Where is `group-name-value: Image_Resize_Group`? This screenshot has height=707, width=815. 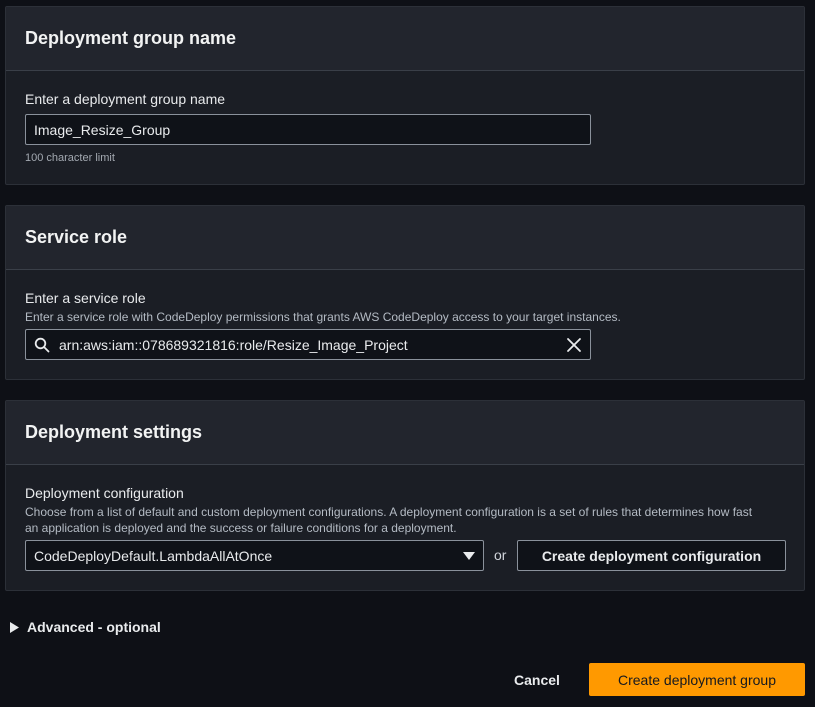
group-name-value: Image_Resize_Group is located at coordinates (102, 129).